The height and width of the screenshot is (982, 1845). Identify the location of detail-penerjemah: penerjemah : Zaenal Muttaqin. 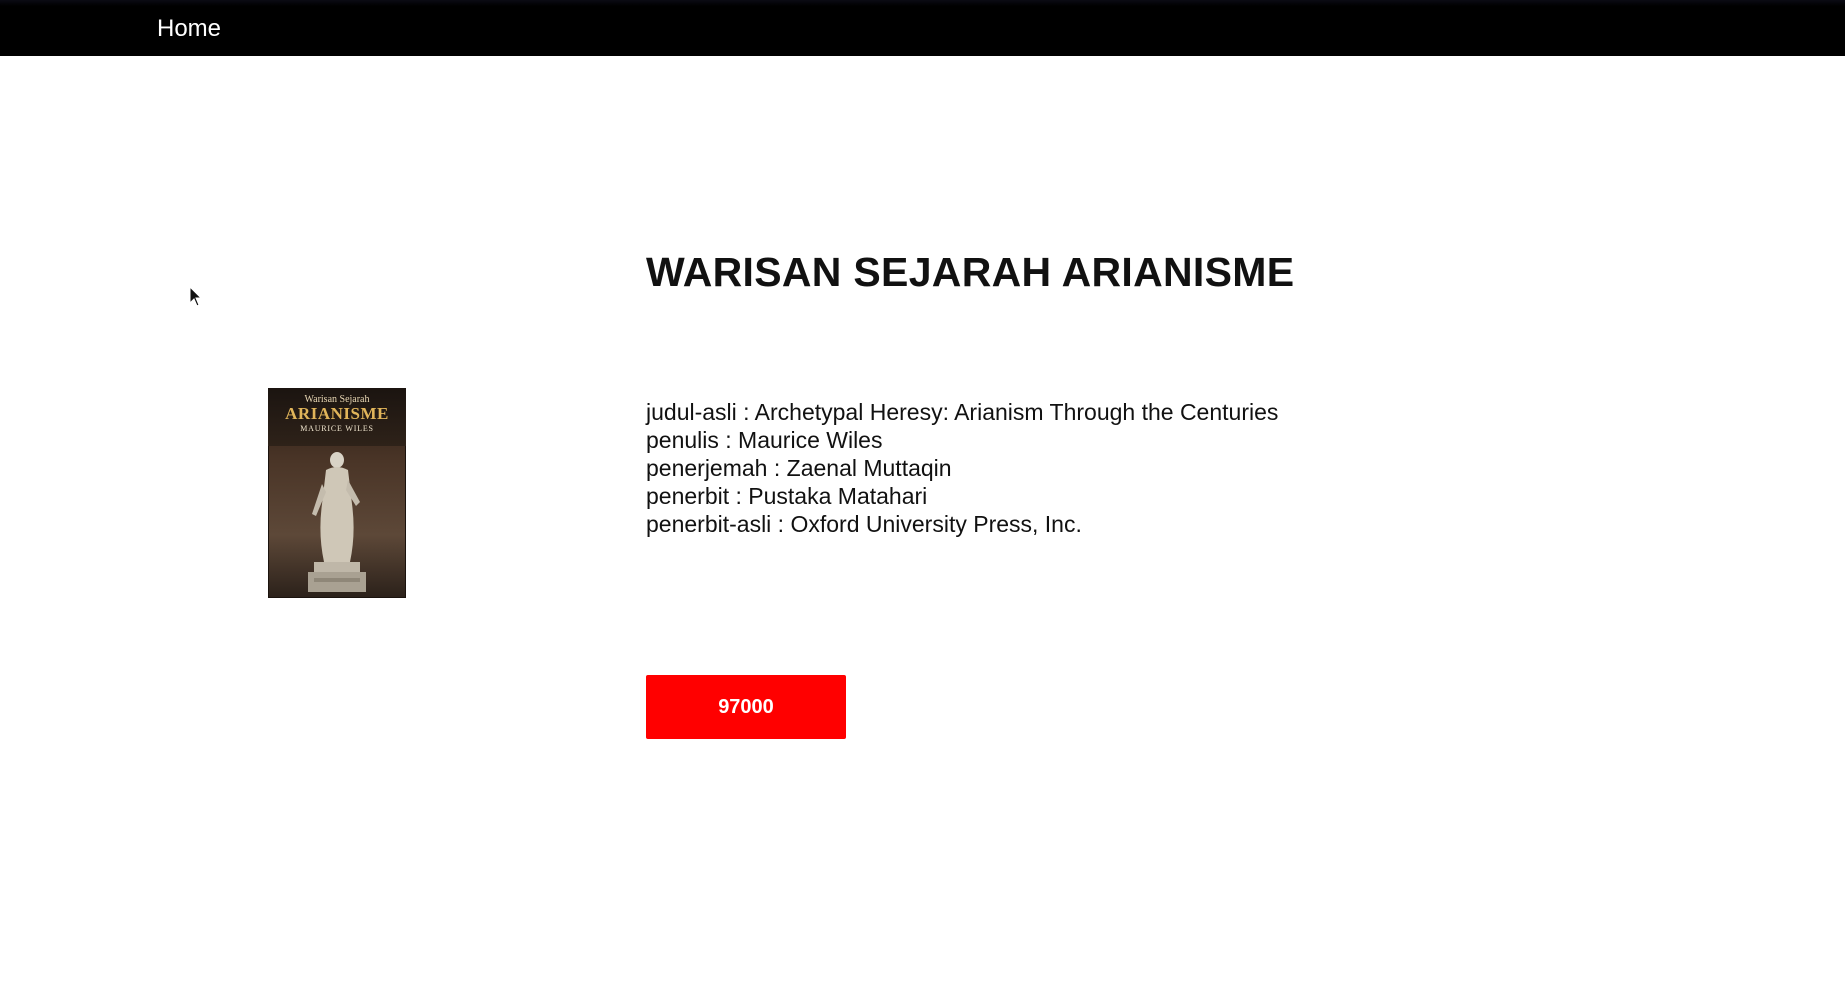
(799, 468).